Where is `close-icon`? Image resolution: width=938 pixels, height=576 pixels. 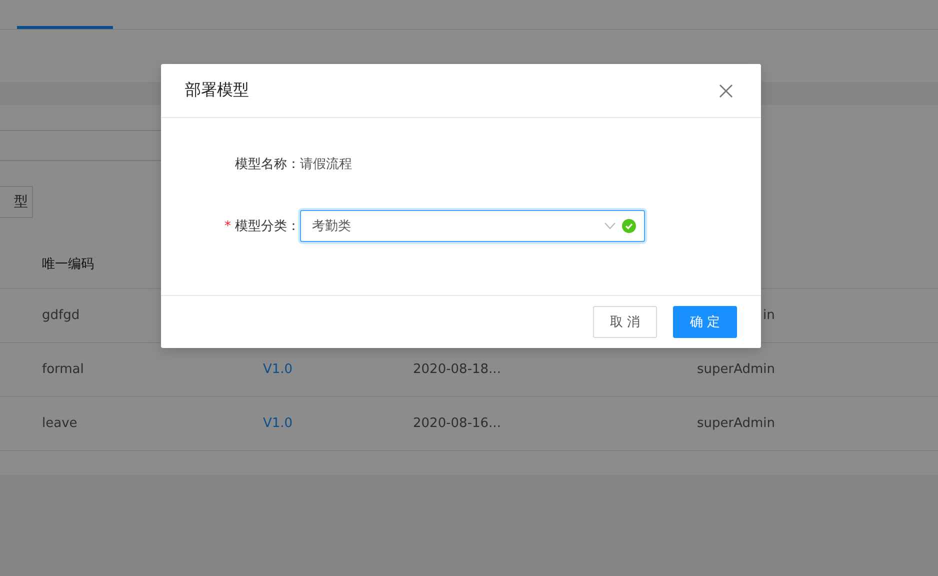
close-icon is located at coordinates (726, 91).